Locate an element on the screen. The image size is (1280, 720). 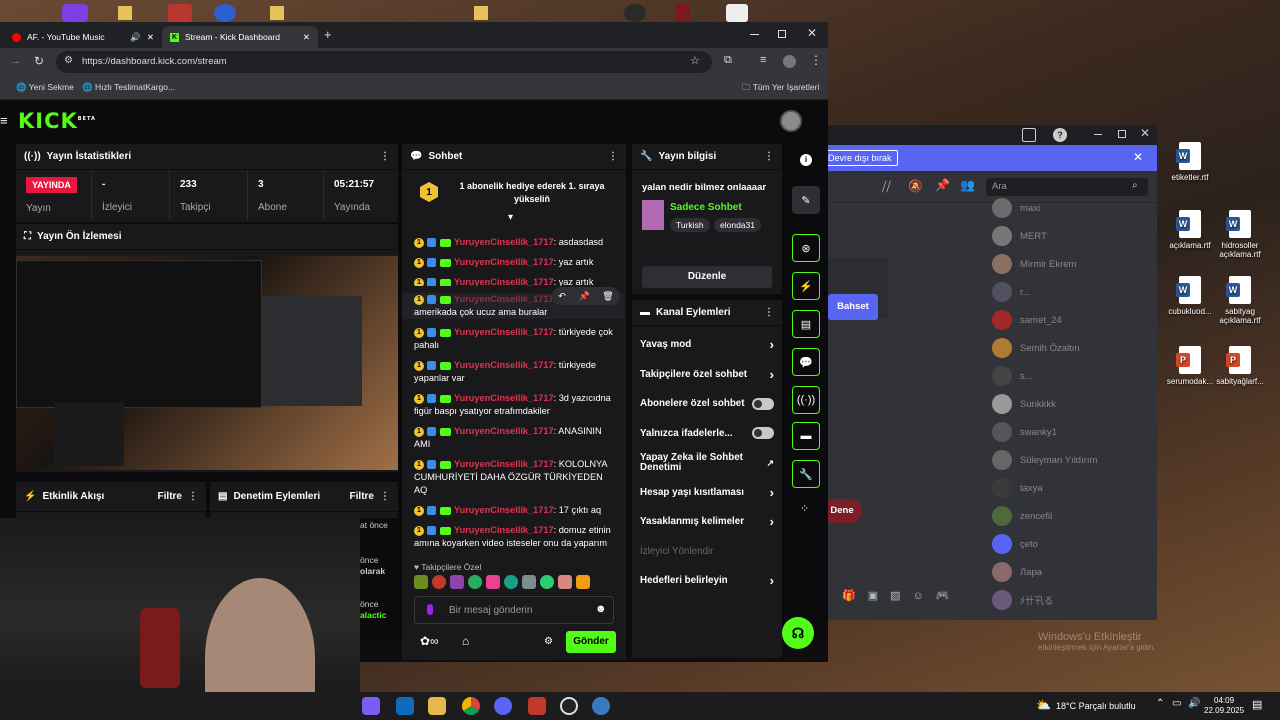
mic-icon is located at coordinates (430, 609).